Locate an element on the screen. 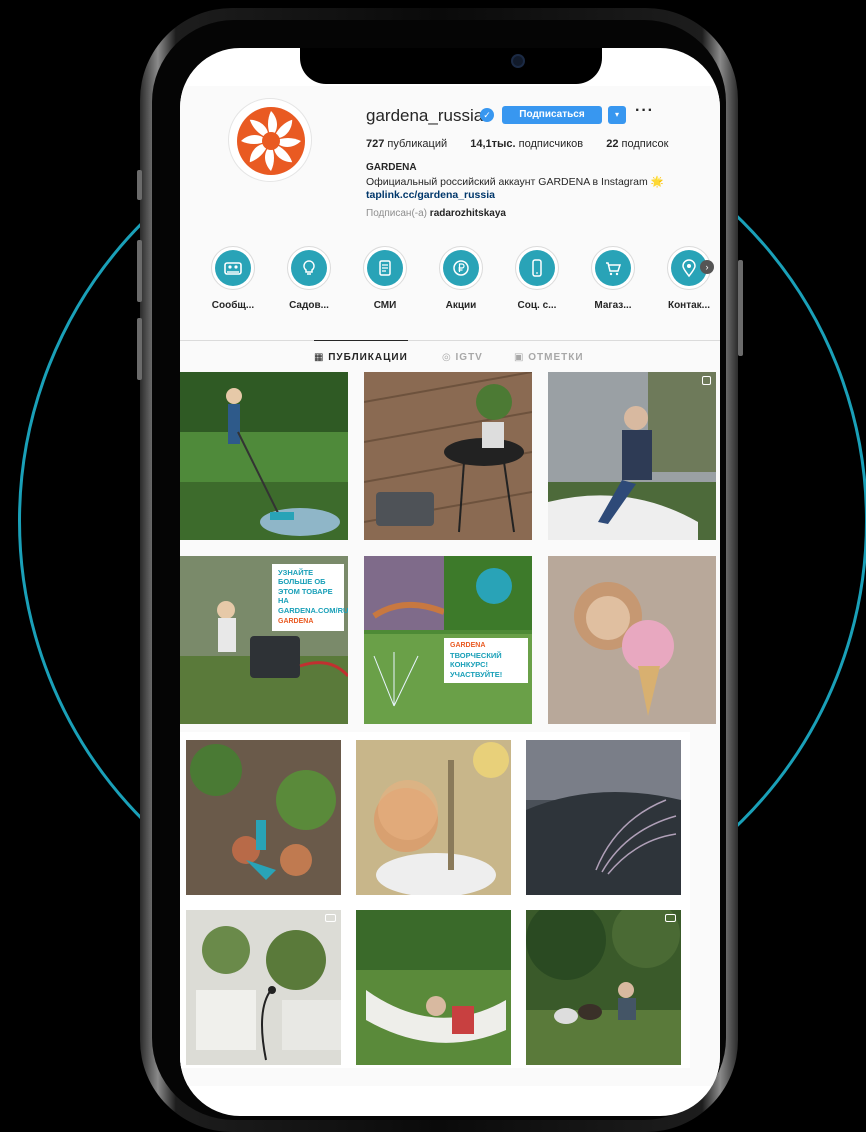 The height and width of the screenshot is (1132, 866). bulb-icon is located at coordinates (309, 267).